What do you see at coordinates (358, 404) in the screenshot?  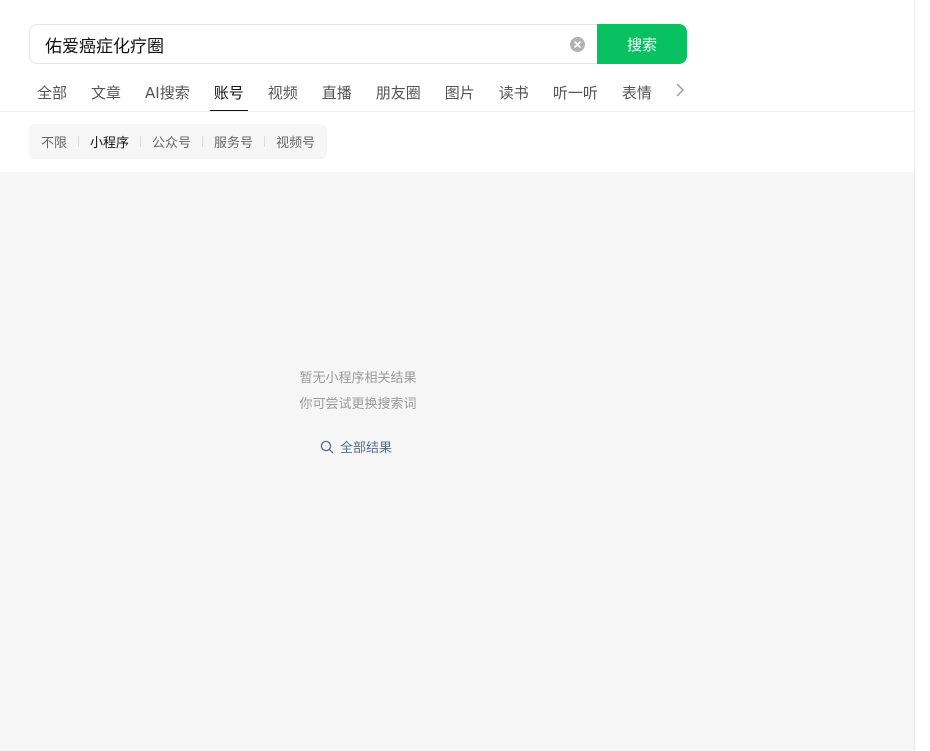 I see `empty-state-hint: 你可尝试更换搜索词` at bounding box center [358, 404].